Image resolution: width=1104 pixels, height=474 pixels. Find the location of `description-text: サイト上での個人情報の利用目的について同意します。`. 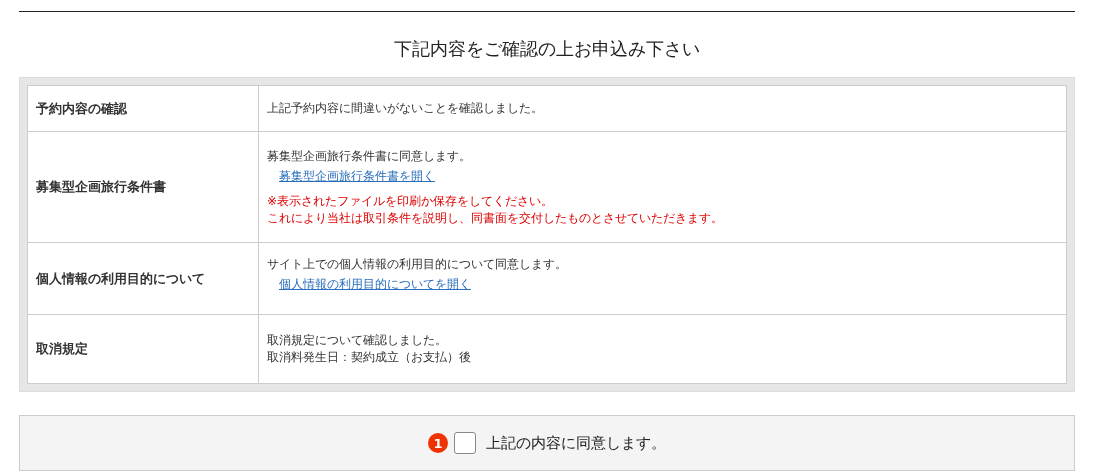

description-text: サイト上での個人情報の利用目的について同意します。 is located at coordinates (417, 264).